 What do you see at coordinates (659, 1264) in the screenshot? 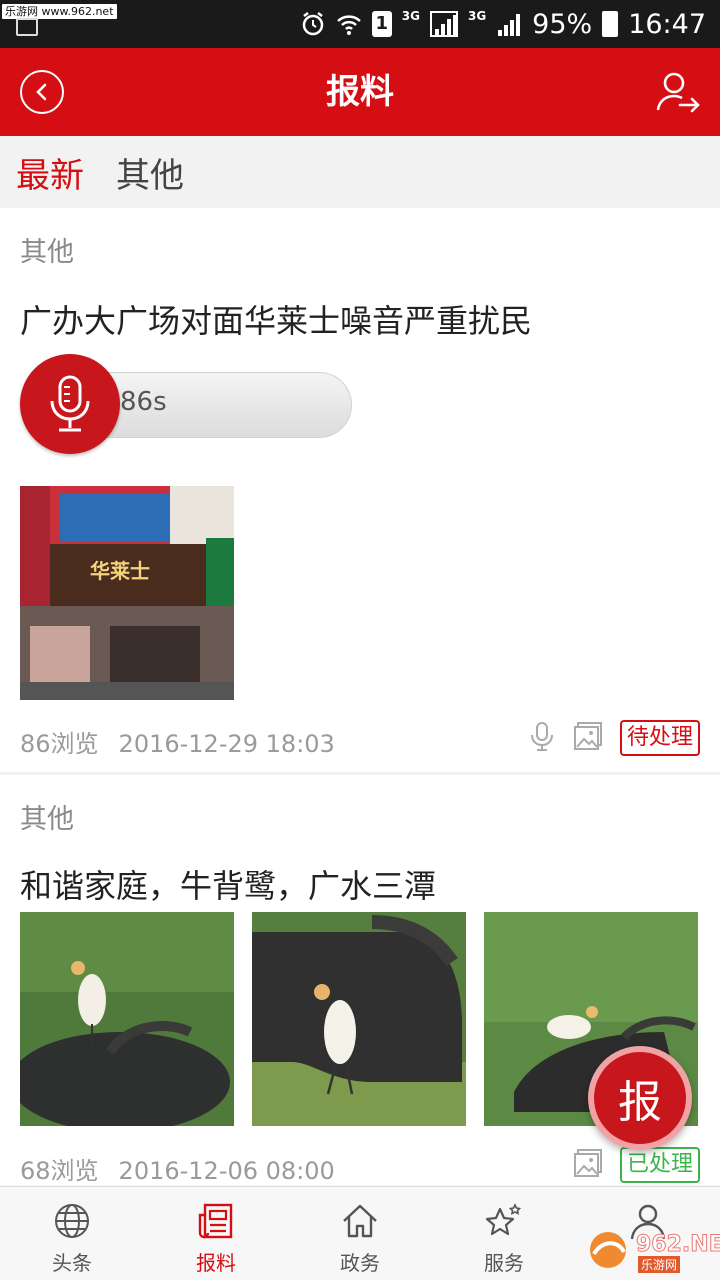
I see `watermark-sub: 乐游网` at bounding box center [659, 1264].